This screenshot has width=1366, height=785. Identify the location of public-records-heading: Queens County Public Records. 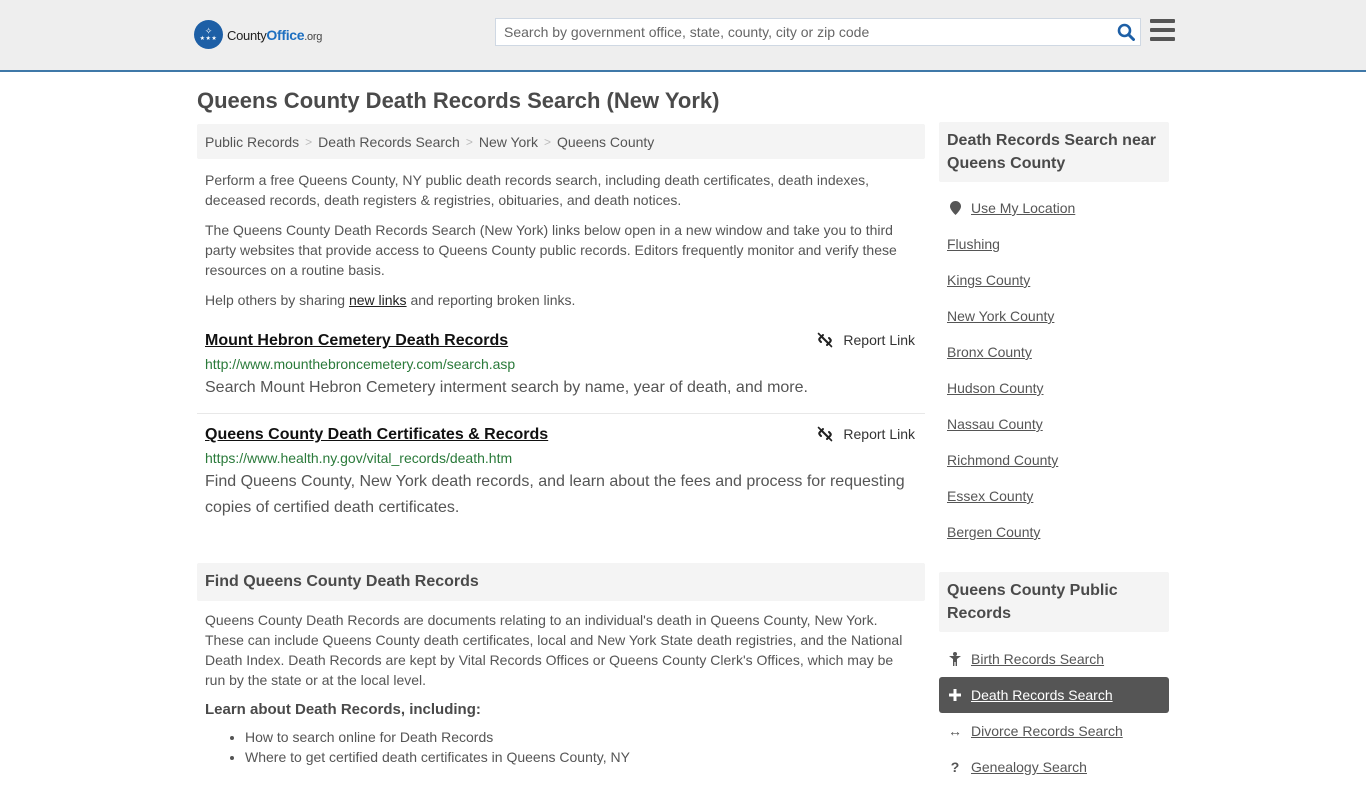
(1054, 602).